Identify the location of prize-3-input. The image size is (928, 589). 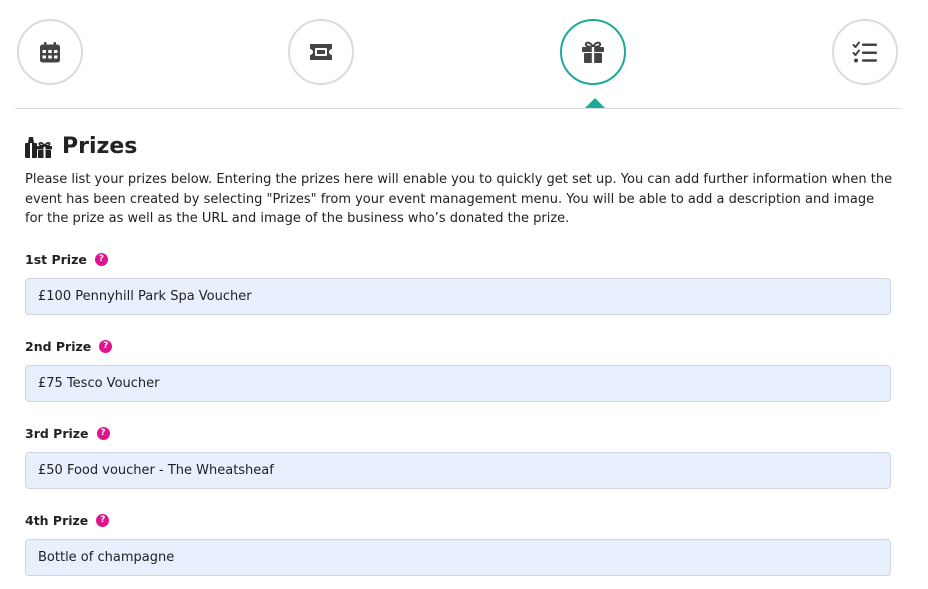
(458, 470).